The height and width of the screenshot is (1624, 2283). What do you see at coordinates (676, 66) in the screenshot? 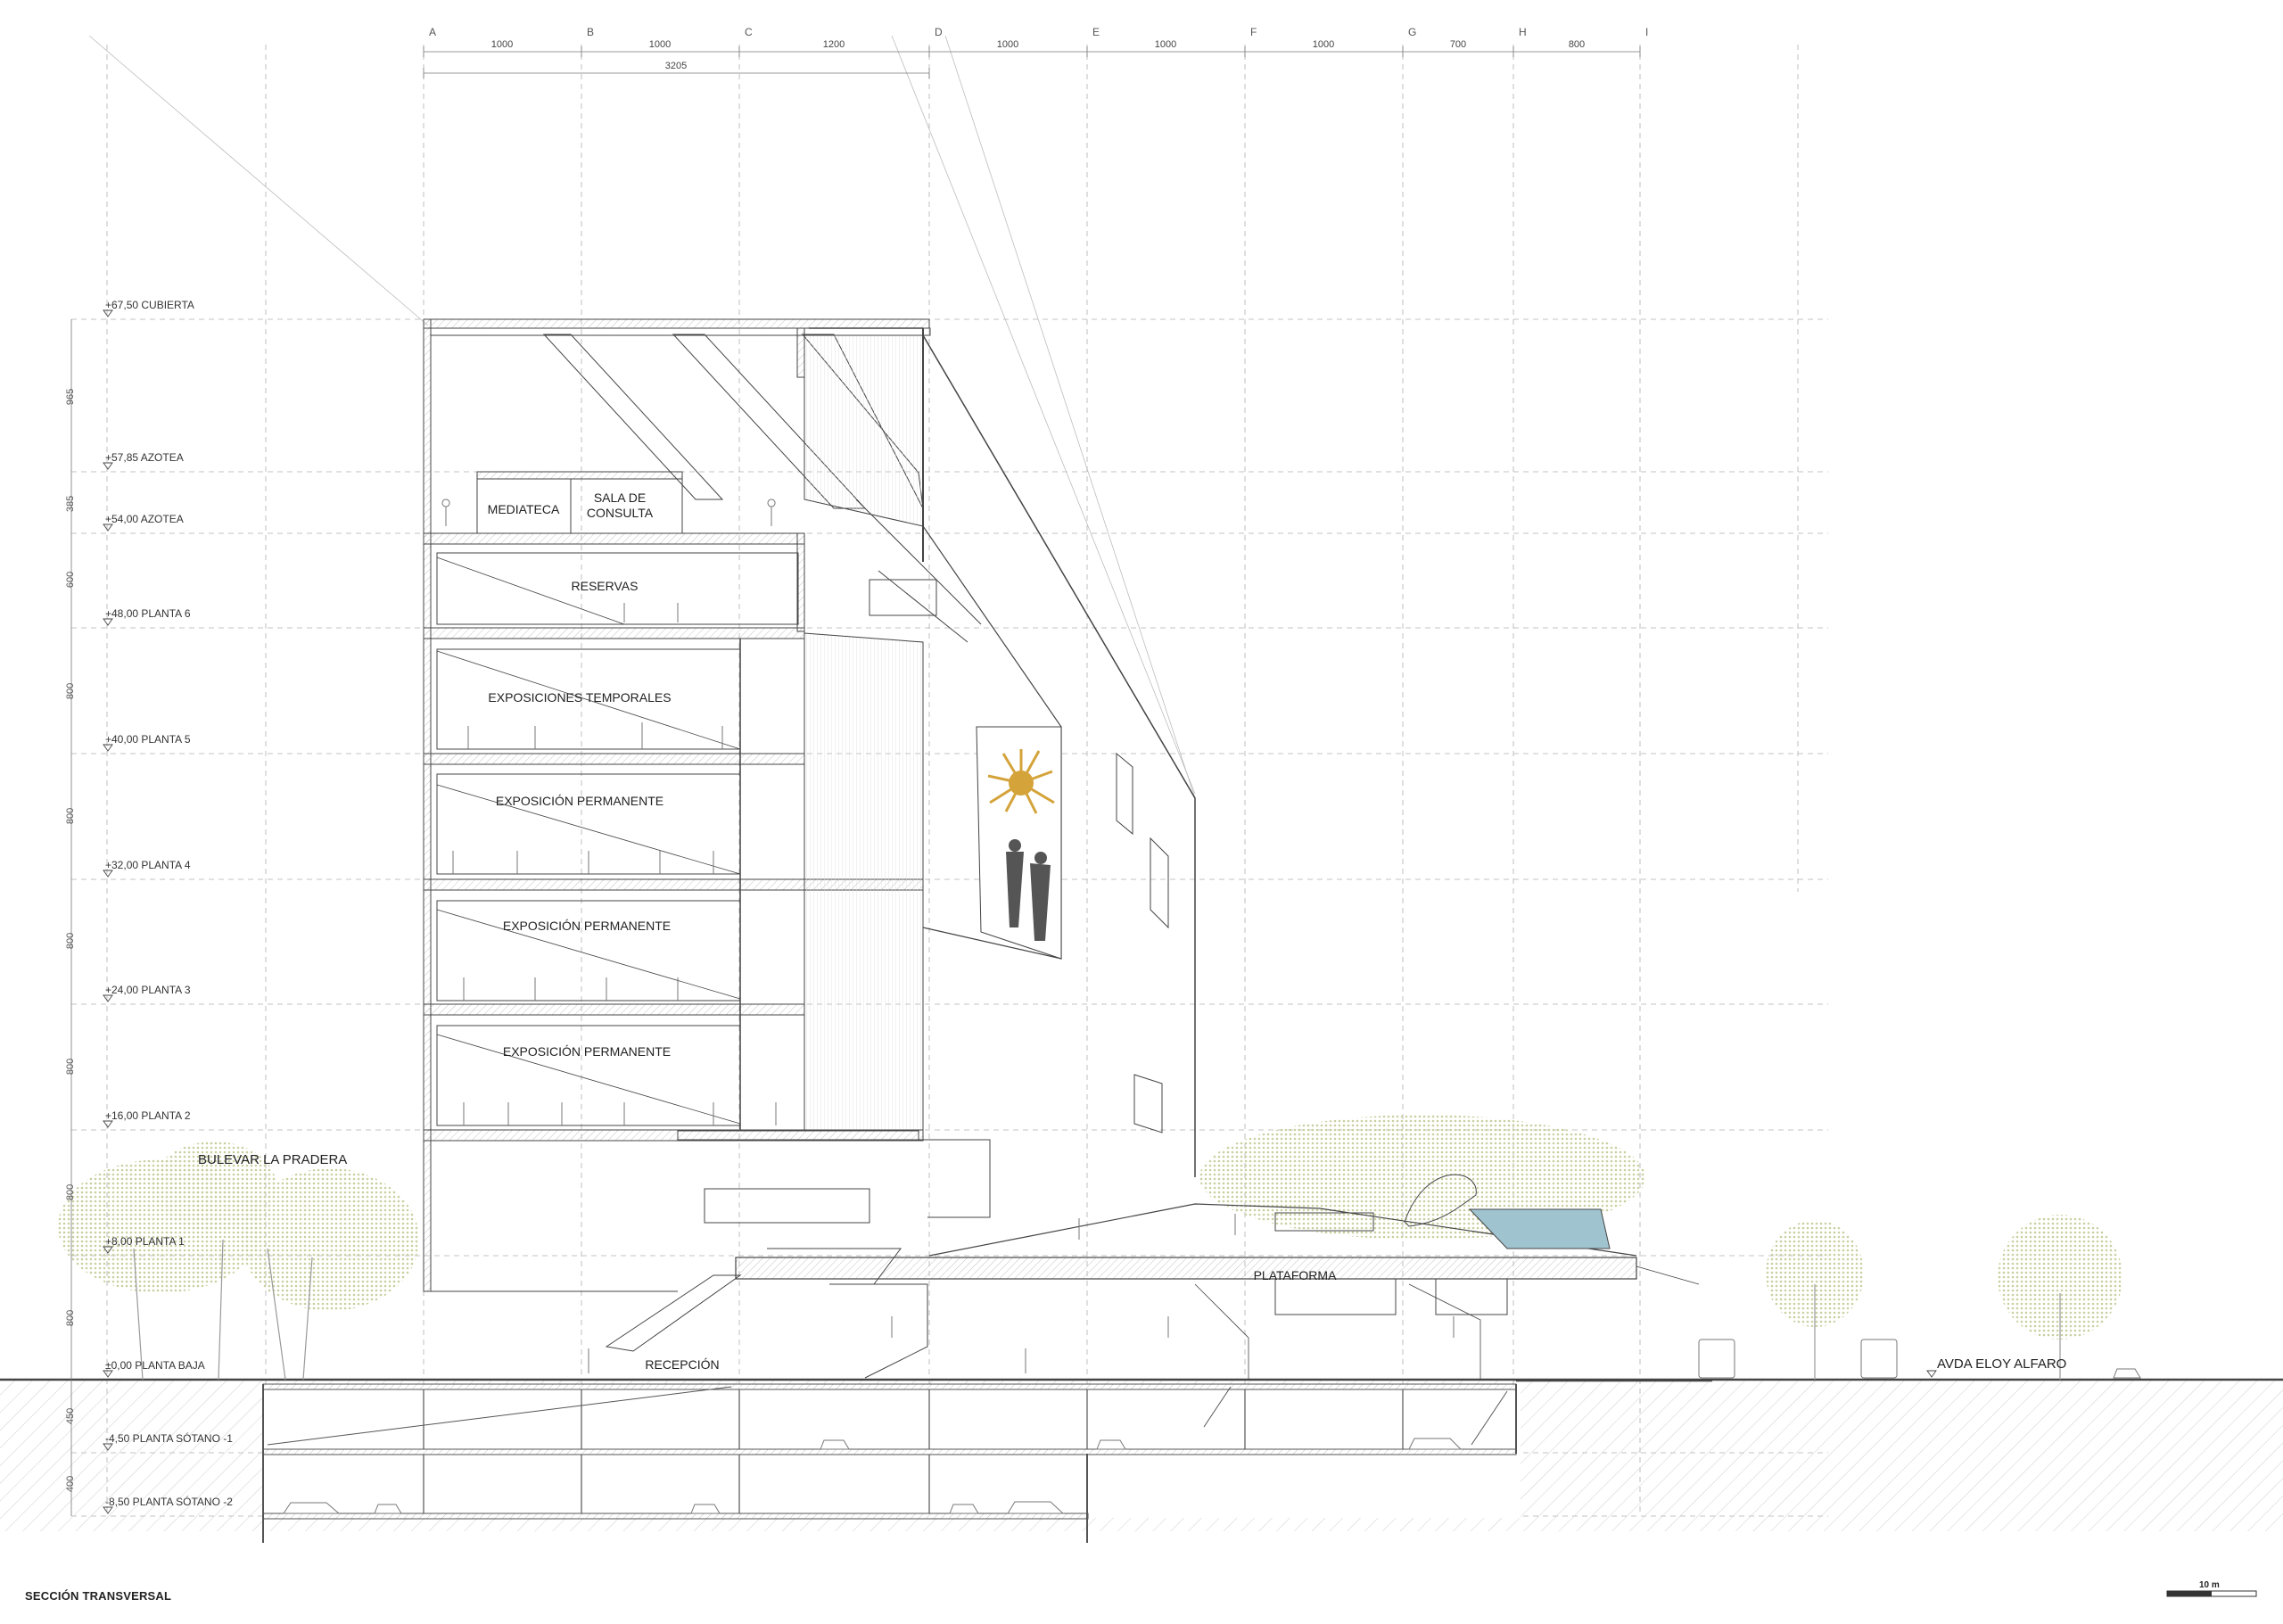
I see `overall-dimension: 3205` at bounding box center [676, 66].